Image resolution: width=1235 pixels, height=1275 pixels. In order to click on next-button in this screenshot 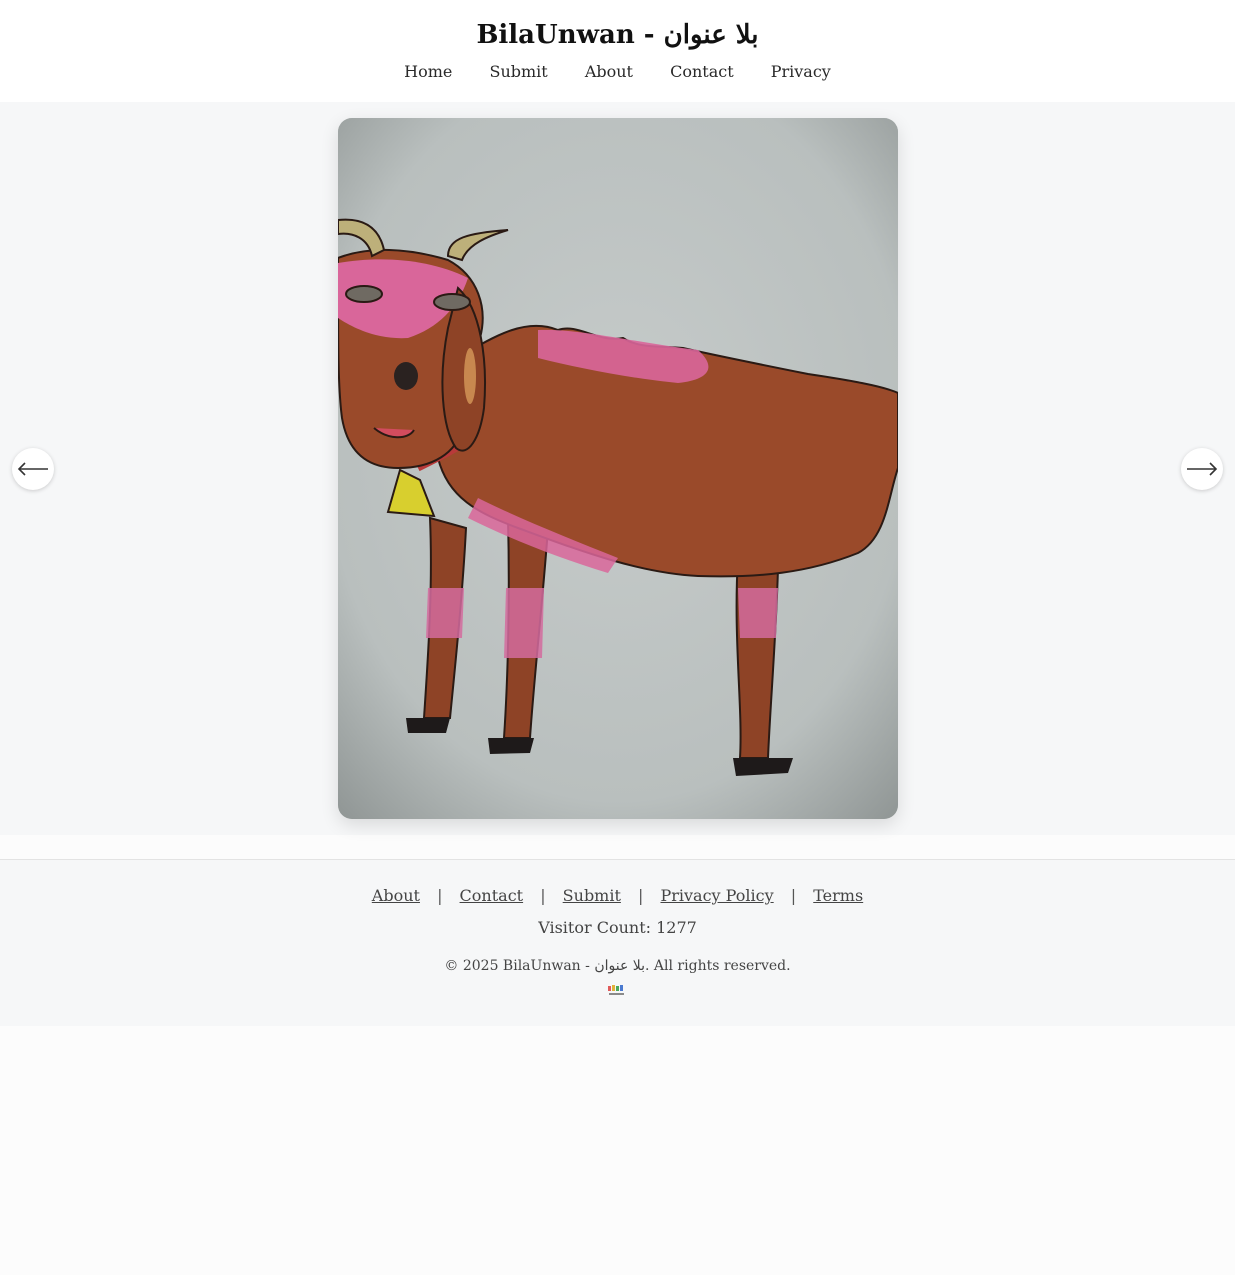, I will do `click(1202, 469)`.